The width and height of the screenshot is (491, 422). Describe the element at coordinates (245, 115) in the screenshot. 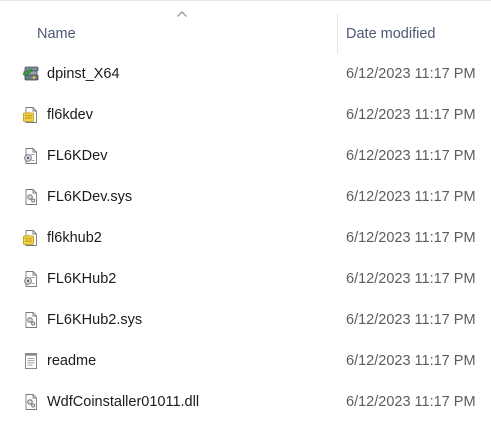

I see `file-row: fl6kdev 6/12/2023 11:17 PM` at that location.